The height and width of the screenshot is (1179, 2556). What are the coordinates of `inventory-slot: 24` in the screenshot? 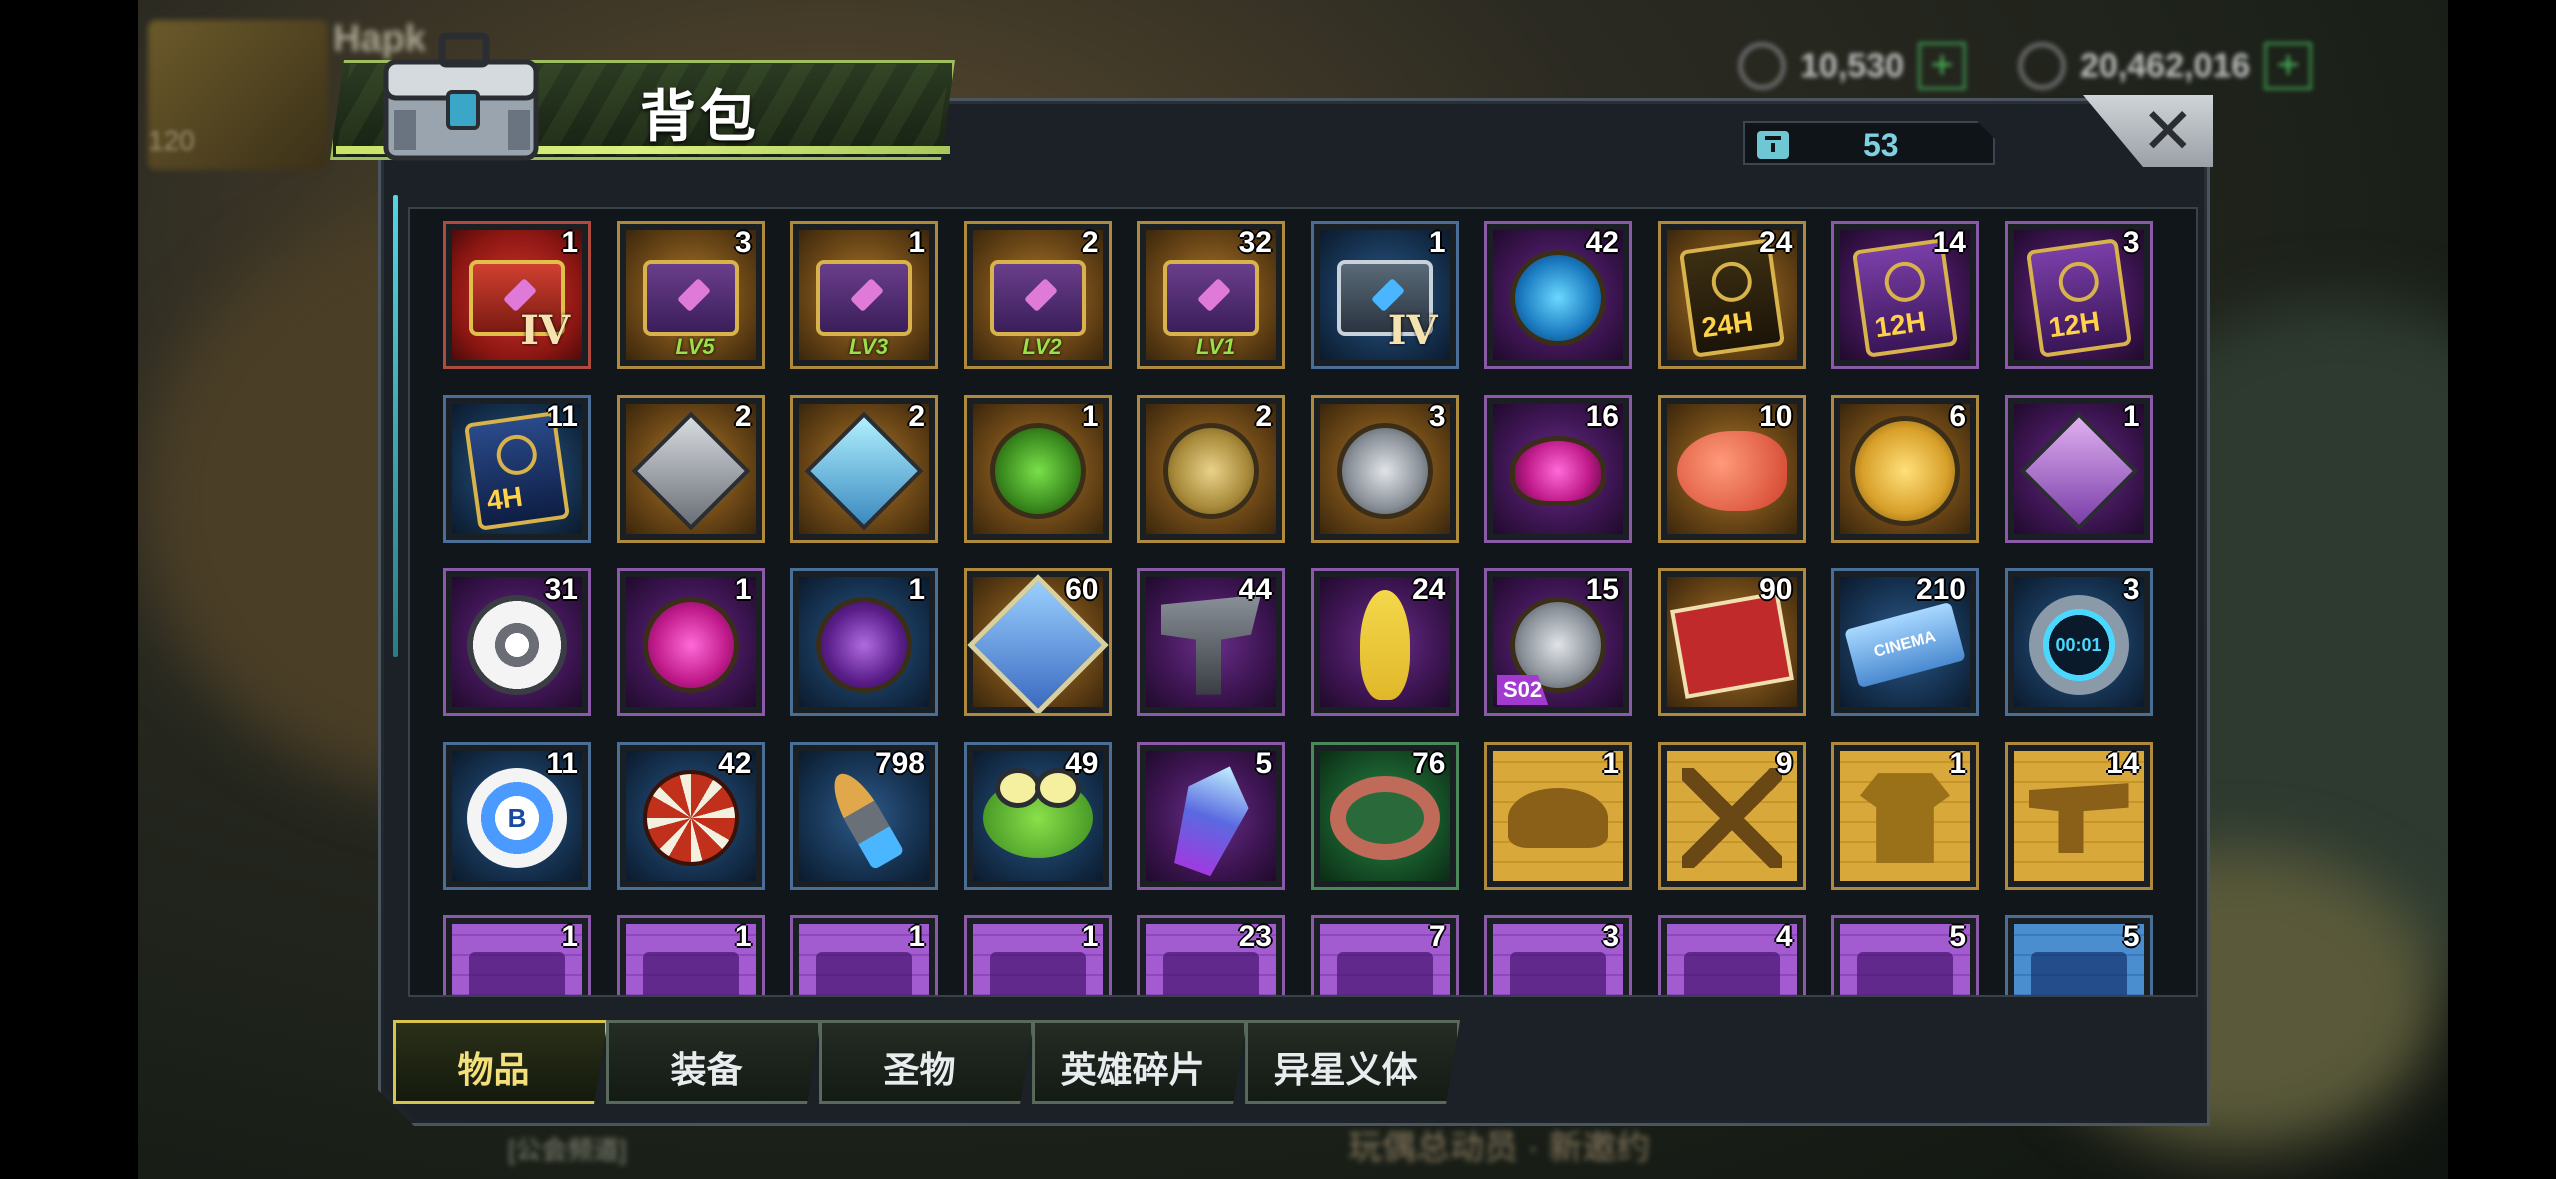 It's located at (1384, 642).